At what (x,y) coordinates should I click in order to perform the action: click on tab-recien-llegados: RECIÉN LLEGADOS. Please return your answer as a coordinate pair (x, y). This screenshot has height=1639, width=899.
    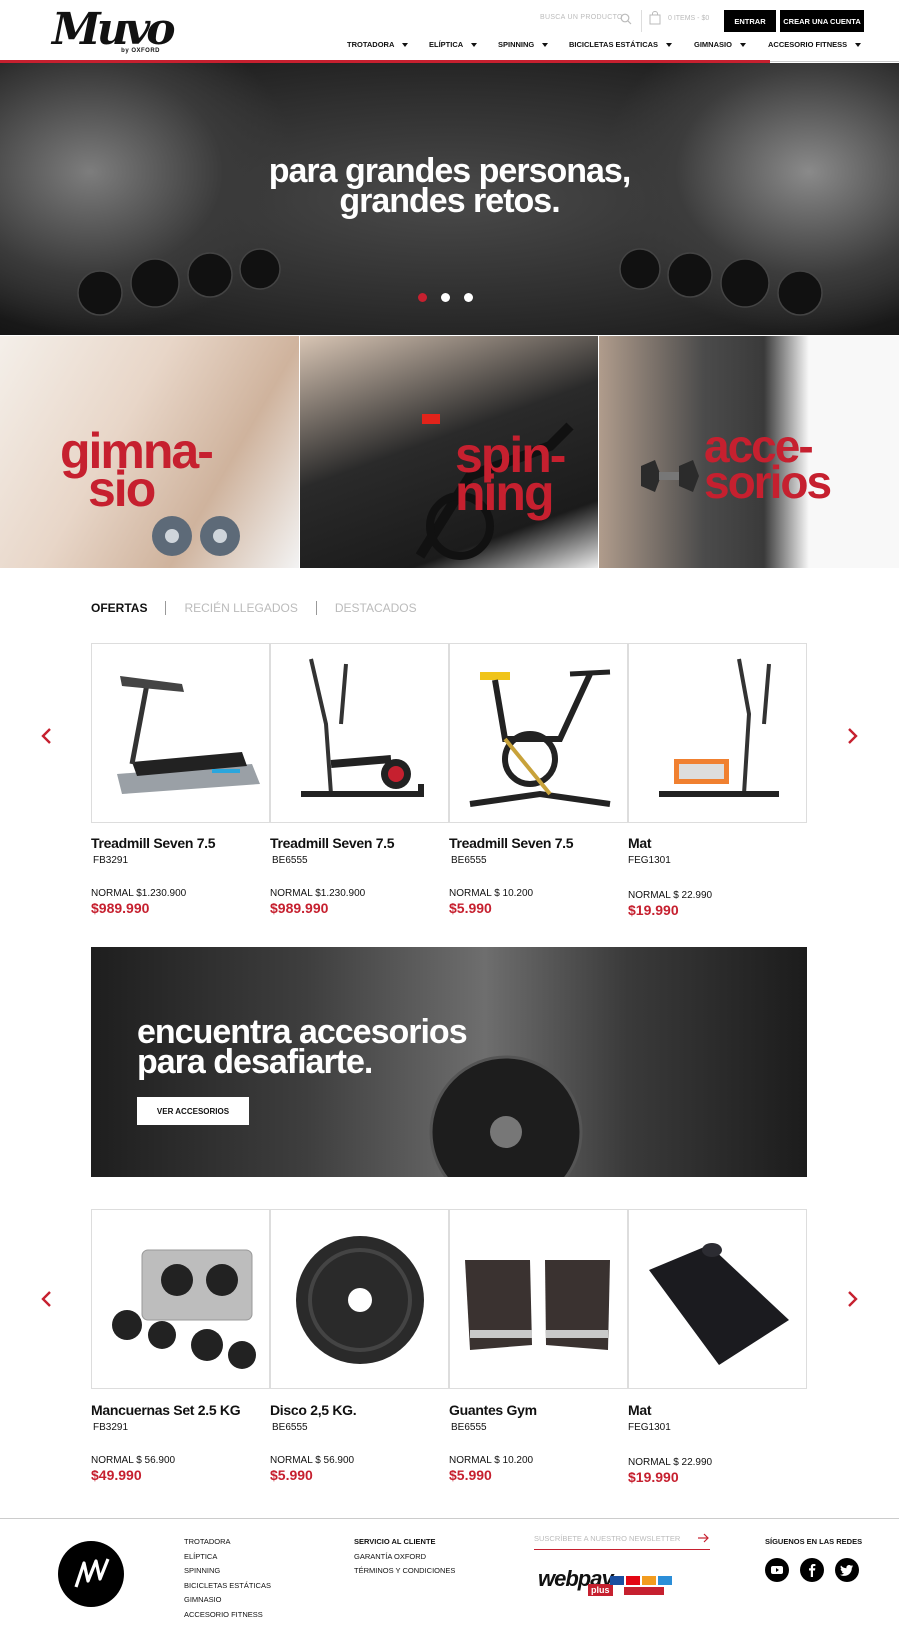
    Looking at the image, I should click on (240, 608).